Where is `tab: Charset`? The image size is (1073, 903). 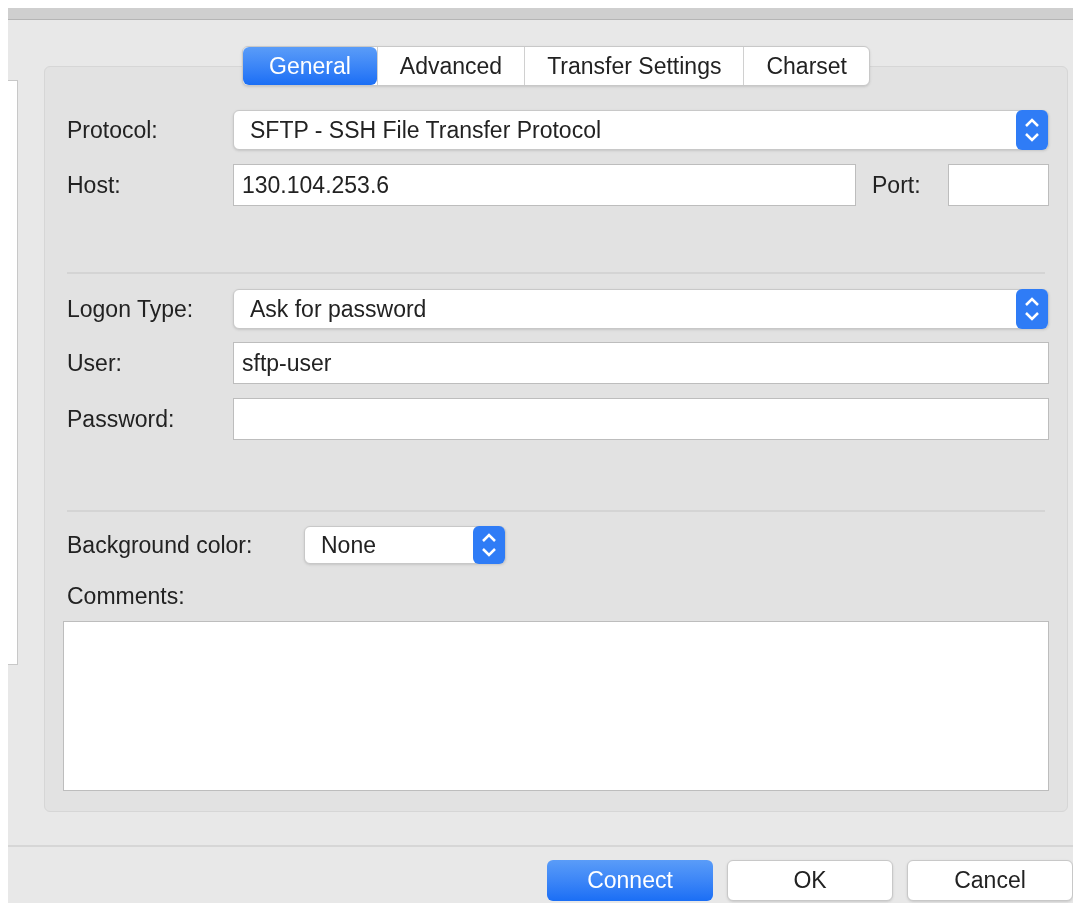
tab: Charset is located at coordinates (806, 66).